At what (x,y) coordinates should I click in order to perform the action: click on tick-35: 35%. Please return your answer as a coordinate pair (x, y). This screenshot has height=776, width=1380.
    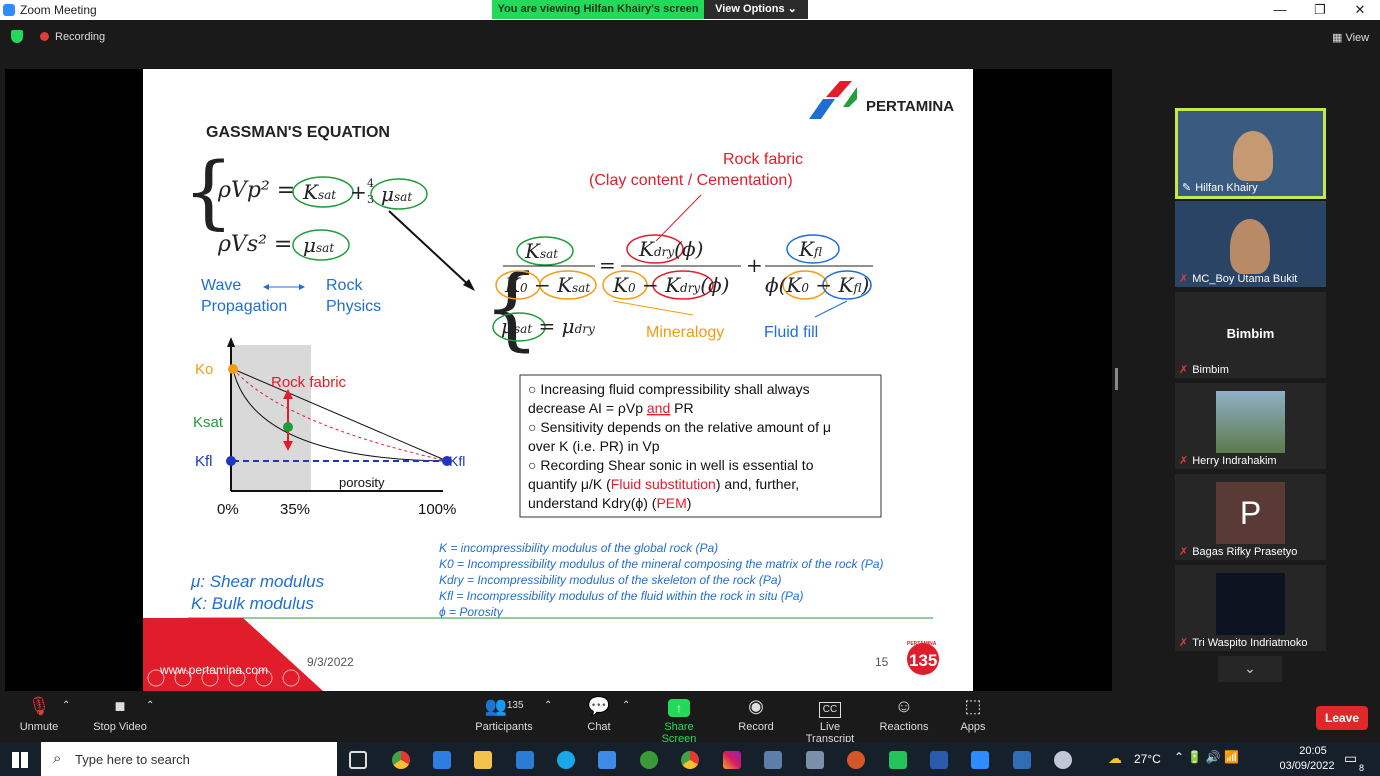
    Looking at the image, I should click on (295, 509).